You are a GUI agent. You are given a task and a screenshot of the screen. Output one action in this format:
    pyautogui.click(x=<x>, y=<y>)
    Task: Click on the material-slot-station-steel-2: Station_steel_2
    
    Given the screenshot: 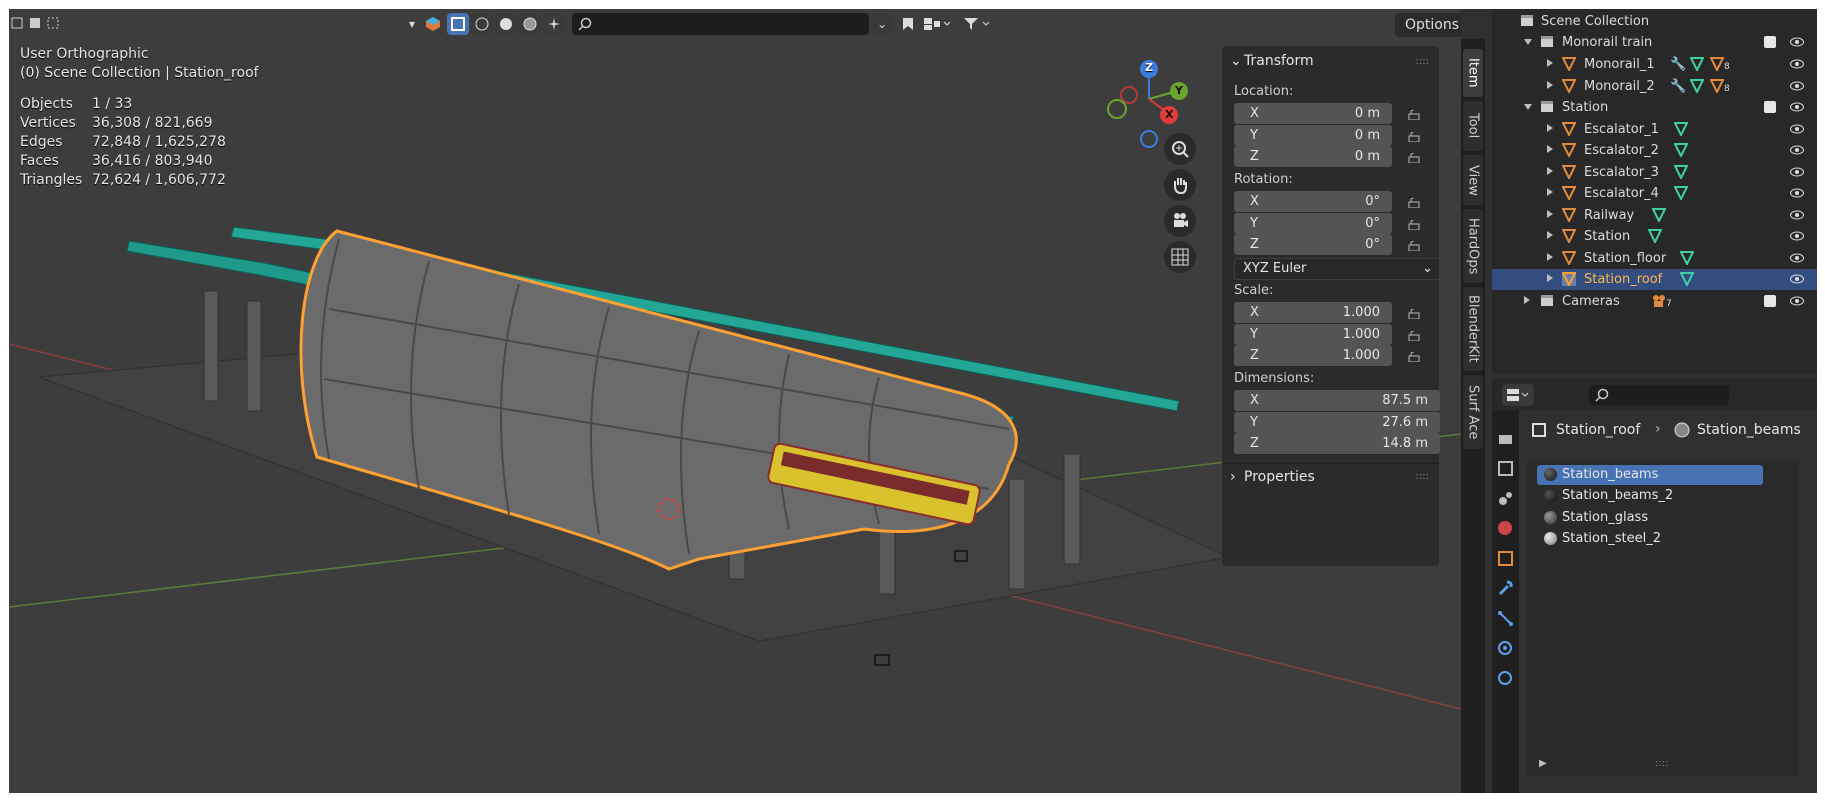 What is the action you would take?
    pyautogui.click(x=1650, y=539)
    